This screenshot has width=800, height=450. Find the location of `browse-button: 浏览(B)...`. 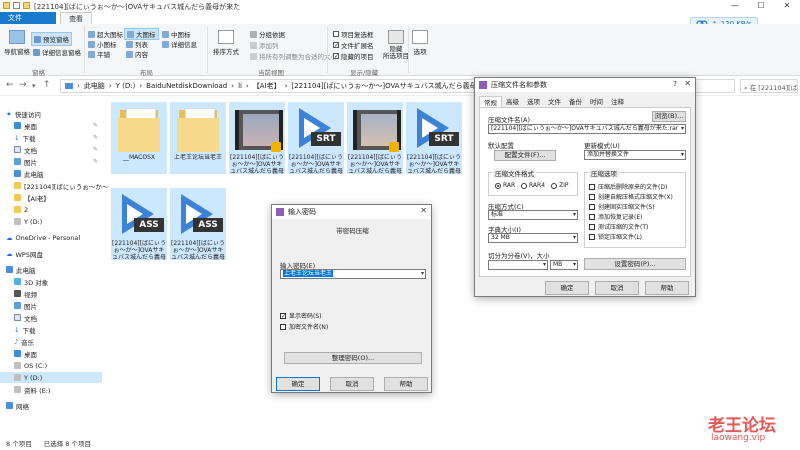

browse-button: 浏览(B)... is located at coordinates (669, 116).